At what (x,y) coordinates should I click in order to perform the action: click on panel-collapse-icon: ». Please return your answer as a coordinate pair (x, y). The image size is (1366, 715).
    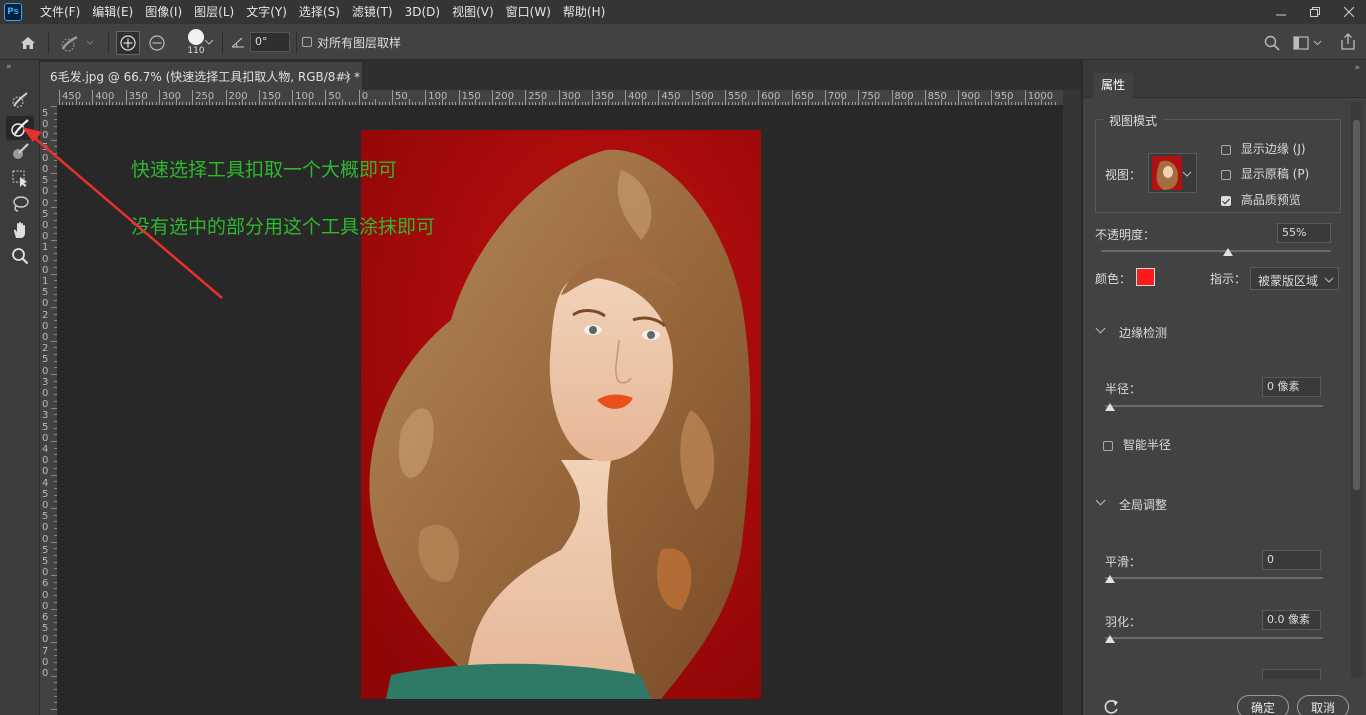
    Looking at the image, I should click on (1357, 68).